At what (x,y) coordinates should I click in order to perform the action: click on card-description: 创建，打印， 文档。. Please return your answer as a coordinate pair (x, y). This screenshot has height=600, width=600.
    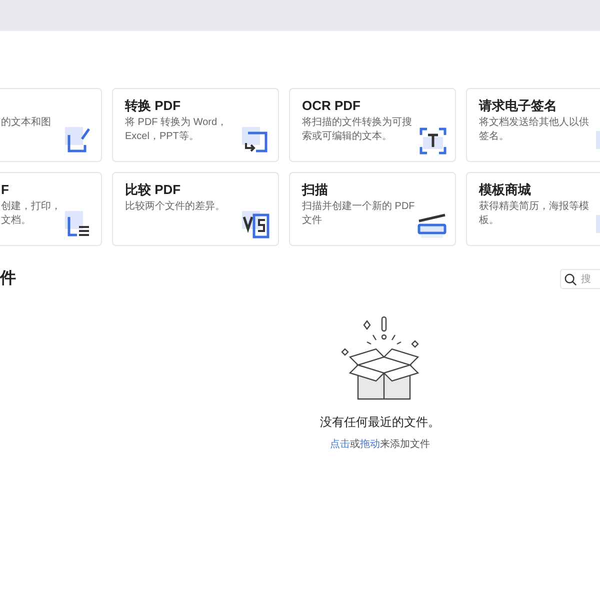
    Looking at the image, I should click on (31, 214).